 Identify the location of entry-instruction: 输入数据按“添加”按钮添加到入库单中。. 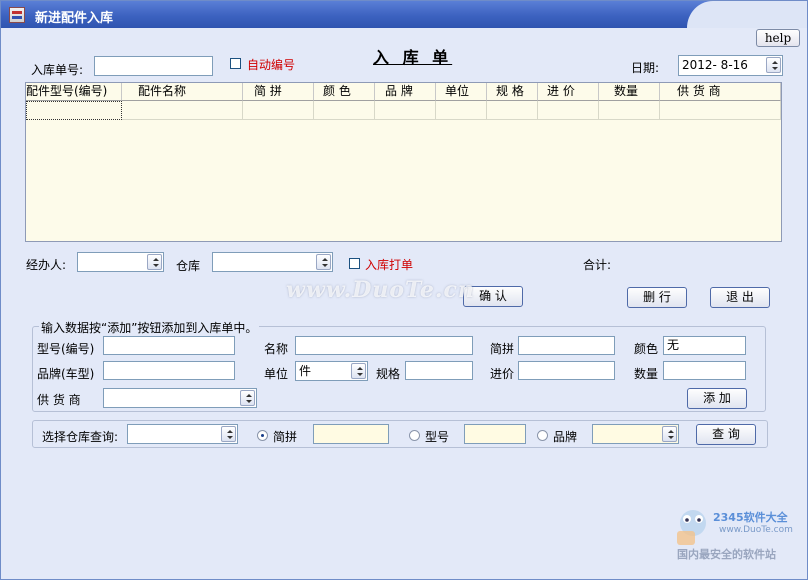
(149, 327).